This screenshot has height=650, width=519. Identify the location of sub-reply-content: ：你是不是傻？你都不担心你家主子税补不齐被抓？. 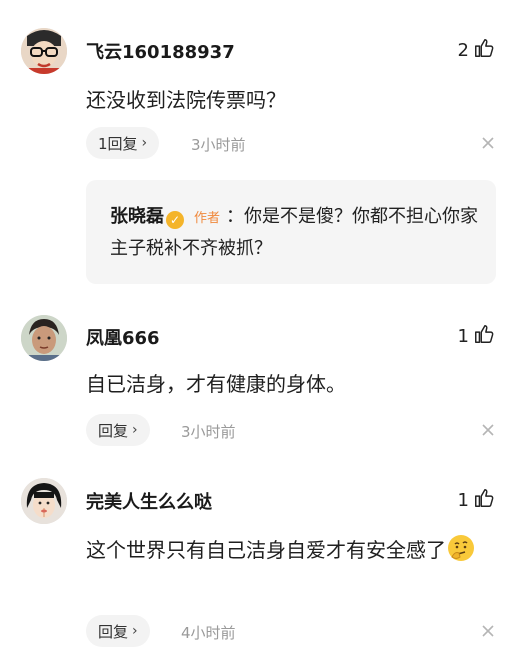
(294, 232).